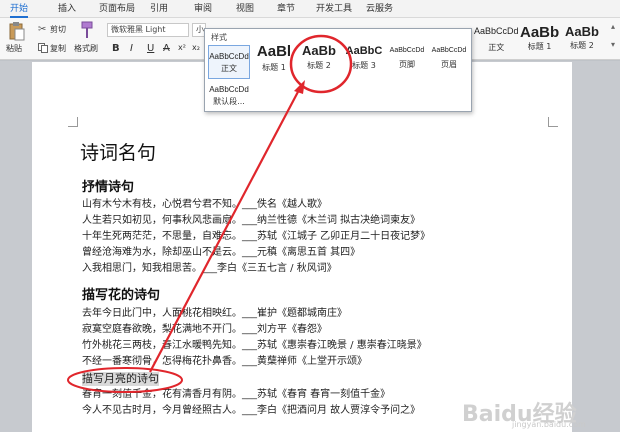 The image size is (620, 432). What do you see at coordinates (321, 64) in the screenshot?
I see `highlight-circle` at bounding box center [321, 64].